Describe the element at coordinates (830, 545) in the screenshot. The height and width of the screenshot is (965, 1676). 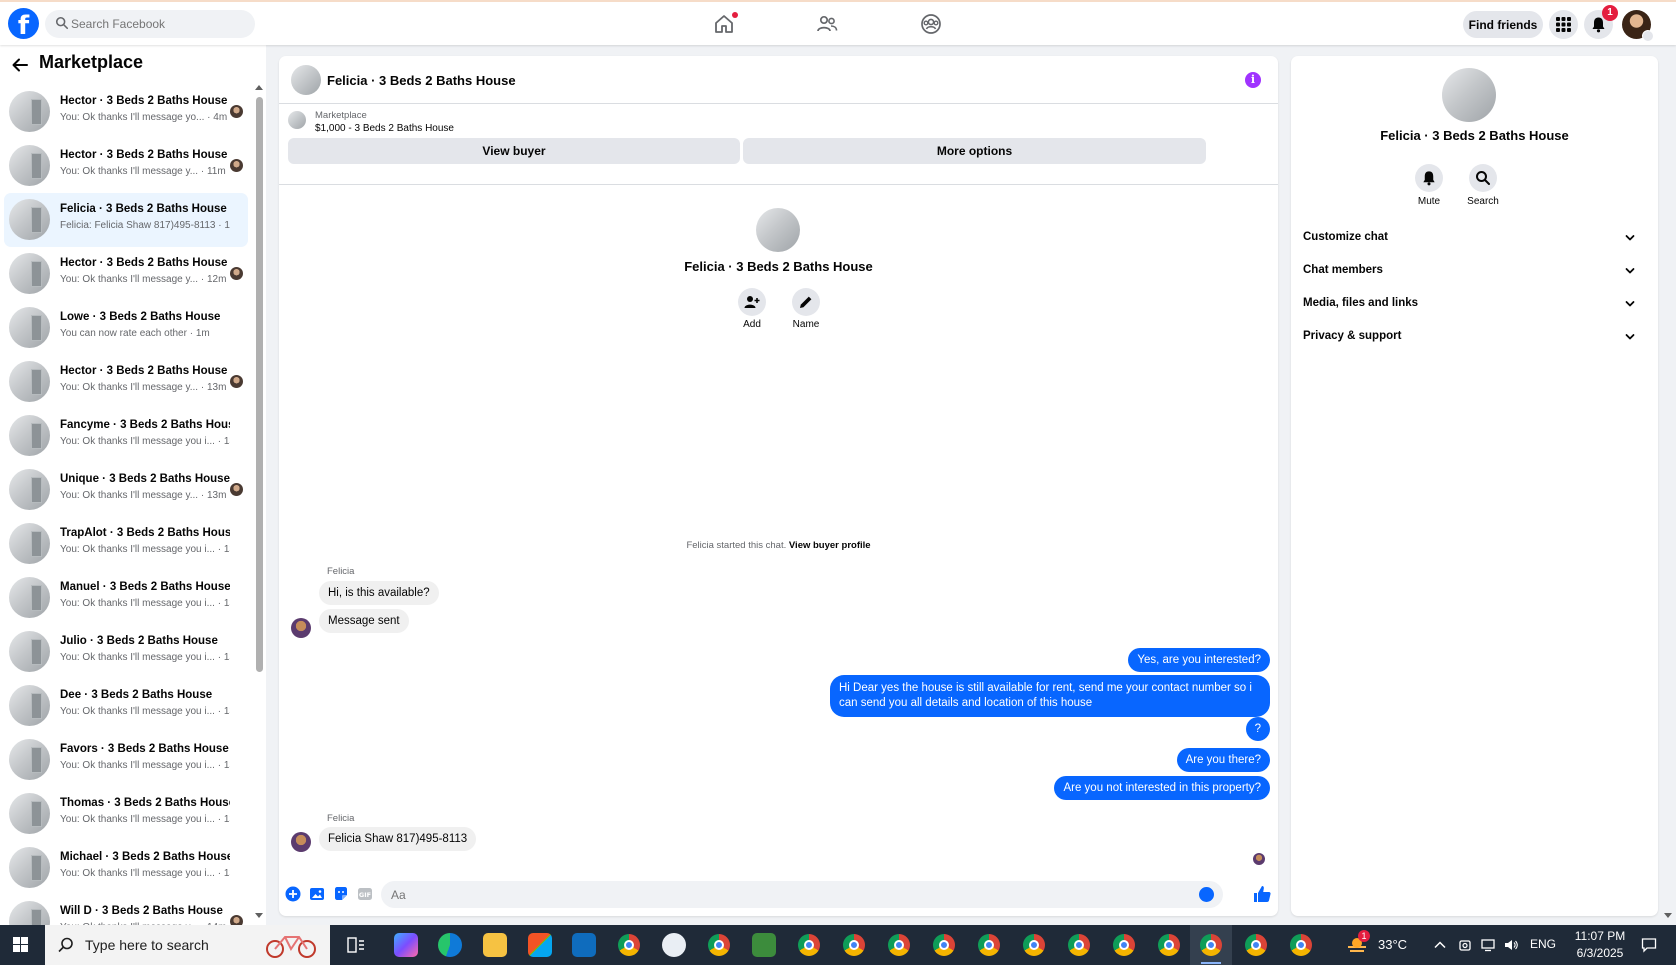
I see `view-buyer-profile-link: View buyer profile` at that location.